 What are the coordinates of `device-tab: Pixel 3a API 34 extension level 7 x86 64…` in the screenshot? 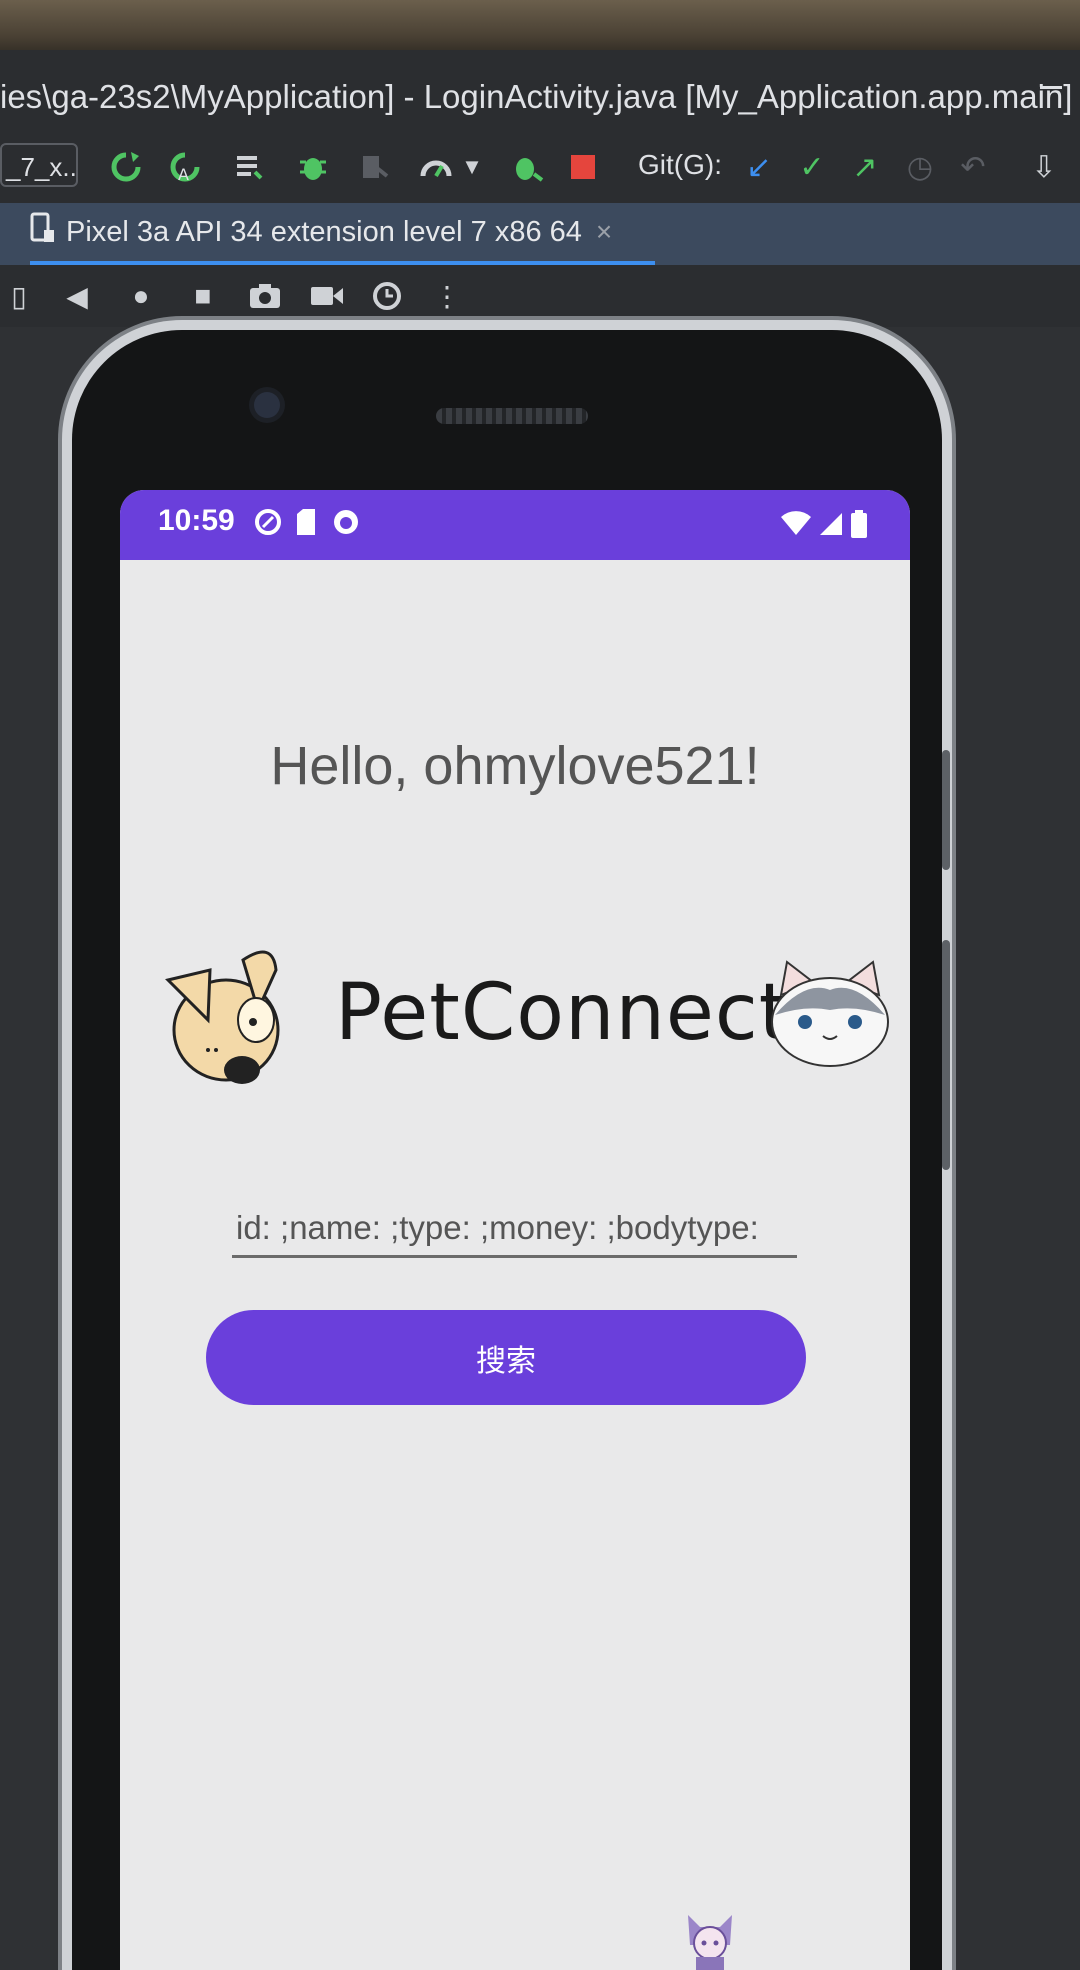 It's located at (342, 234).